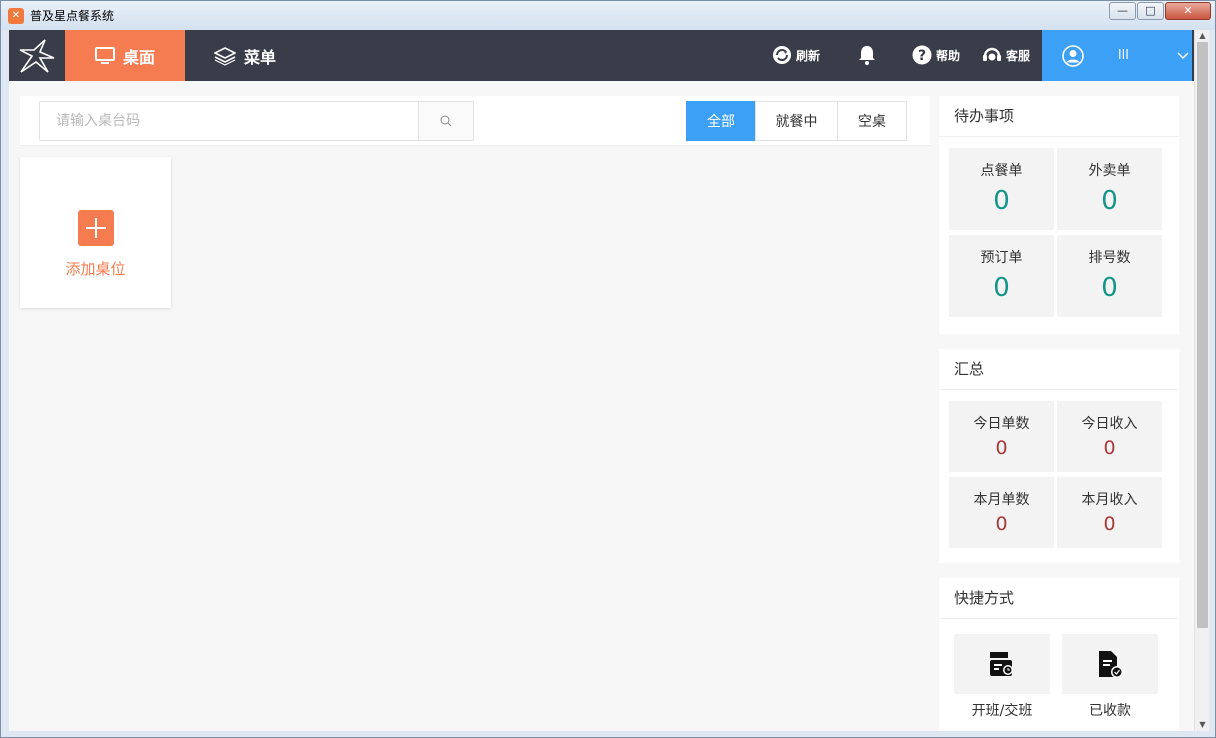  What do you see at coordinates (1109, 424) in the screenshot?
I see `stat-label: 今日收入` at bounding box center [1109, 424].